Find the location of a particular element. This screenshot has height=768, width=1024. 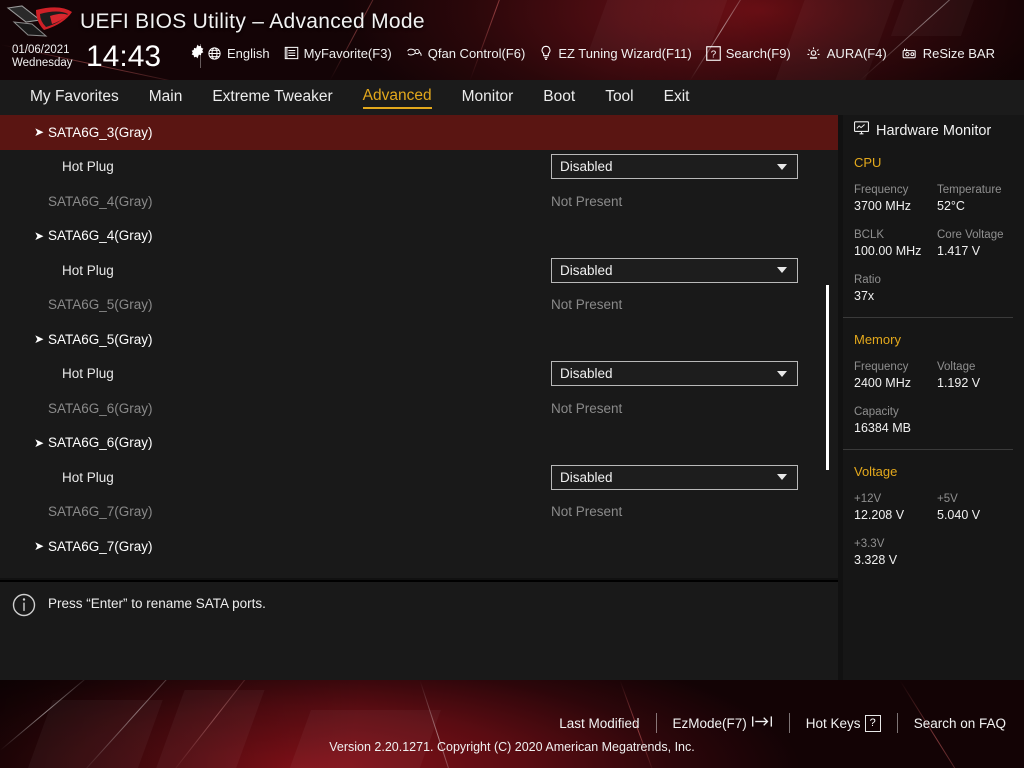

hot-plug-dropdown-3: Disabled is located at coordinates (674, 374).